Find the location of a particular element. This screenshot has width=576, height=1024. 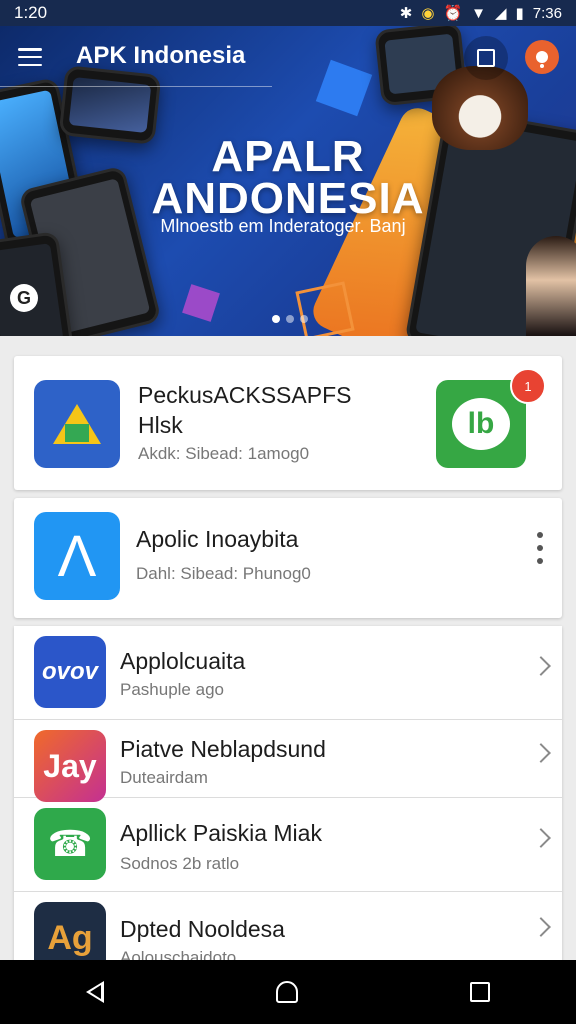

arrow-app-icon: Λ is located at coordinates (77, 556).